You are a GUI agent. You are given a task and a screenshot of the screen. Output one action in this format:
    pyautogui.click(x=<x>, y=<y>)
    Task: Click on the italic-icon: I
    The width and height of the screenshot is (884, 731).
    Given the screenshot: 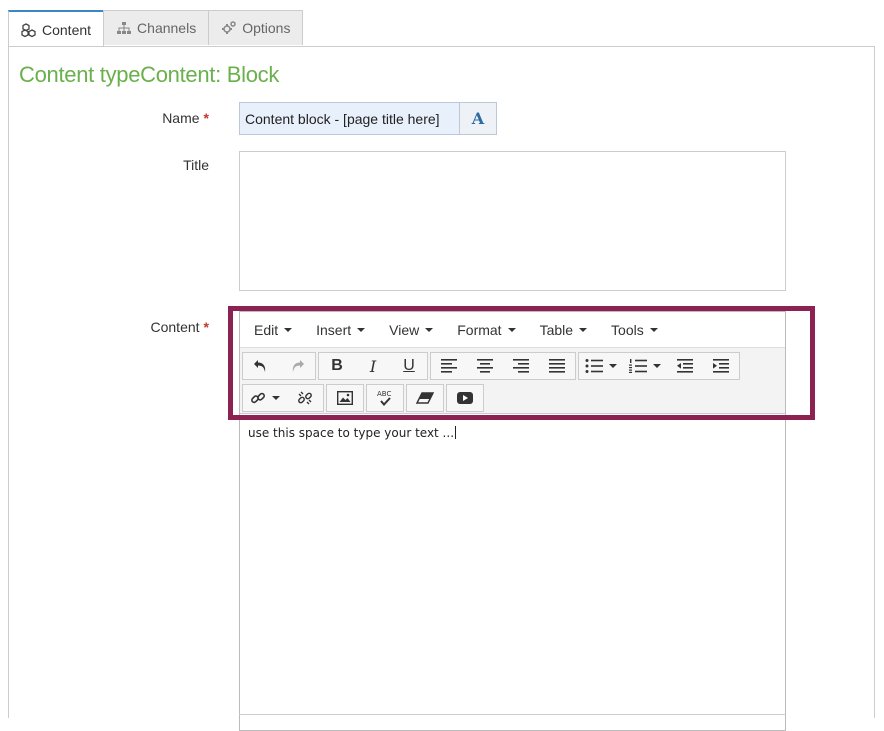 What is the action you would take?
    pyautogui.click(x=373, y=366)
    